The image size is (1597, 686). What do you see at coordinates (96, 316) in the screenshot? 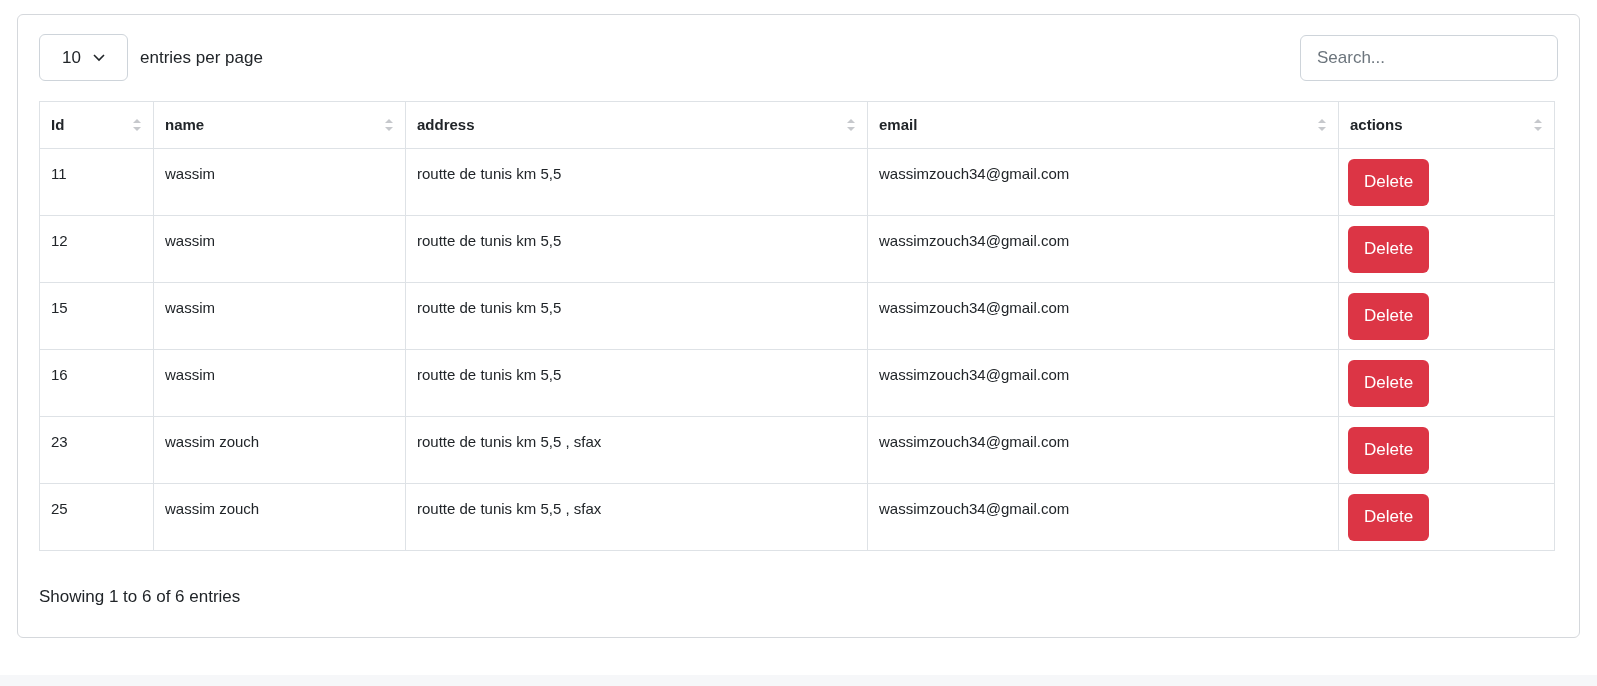
I see `table-cell: 15` at bounding box center [96, 316].